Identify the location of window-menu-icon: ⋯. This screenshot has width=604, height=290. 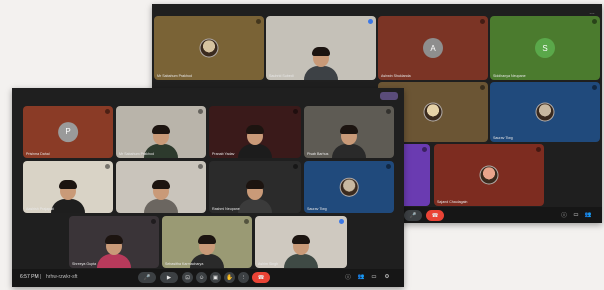
(592, 15).